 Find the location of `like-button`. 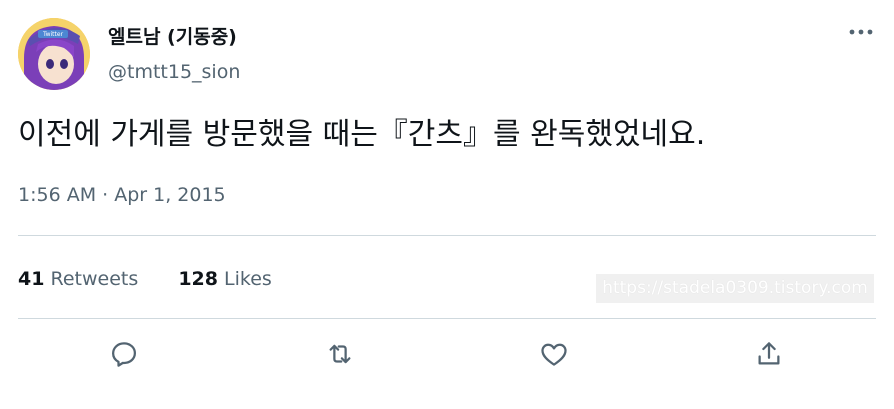

like-button is located at coordinates (554, 354).